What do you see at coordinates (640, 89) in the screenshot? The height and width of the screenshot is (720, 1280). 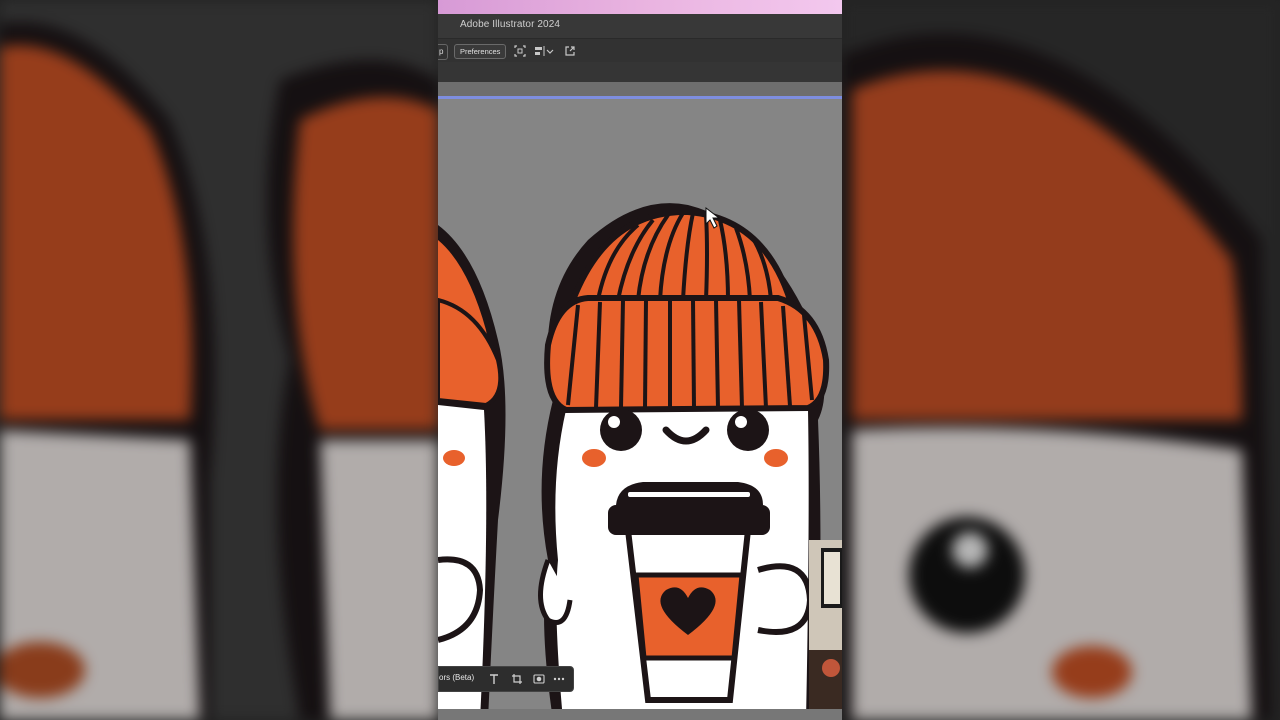 I see `canvas-top-strip` at bounding box center [640, 89].